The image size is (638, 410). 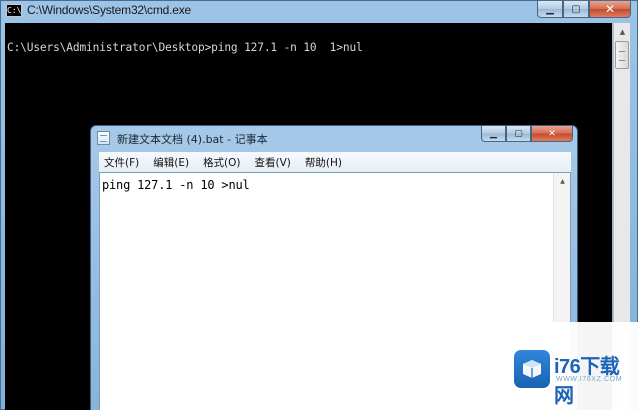 What do you see at coordinates (622, 55) in the screenshot?
I see `cmd-scroll-thumb` at bounding box center [622, 55].